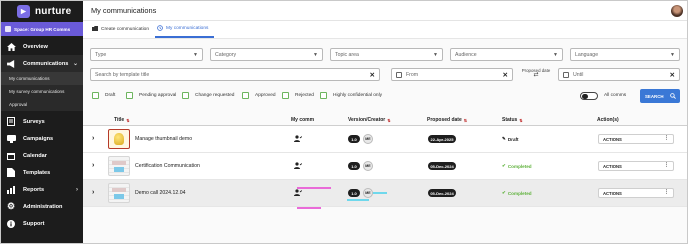 Image resolution: width=688 pixels, height=244 pixels. What do you see at coordinates (615, 95) in the screenshot?
I see `all-comms-label: All comms` at bounding box center [615, 95].